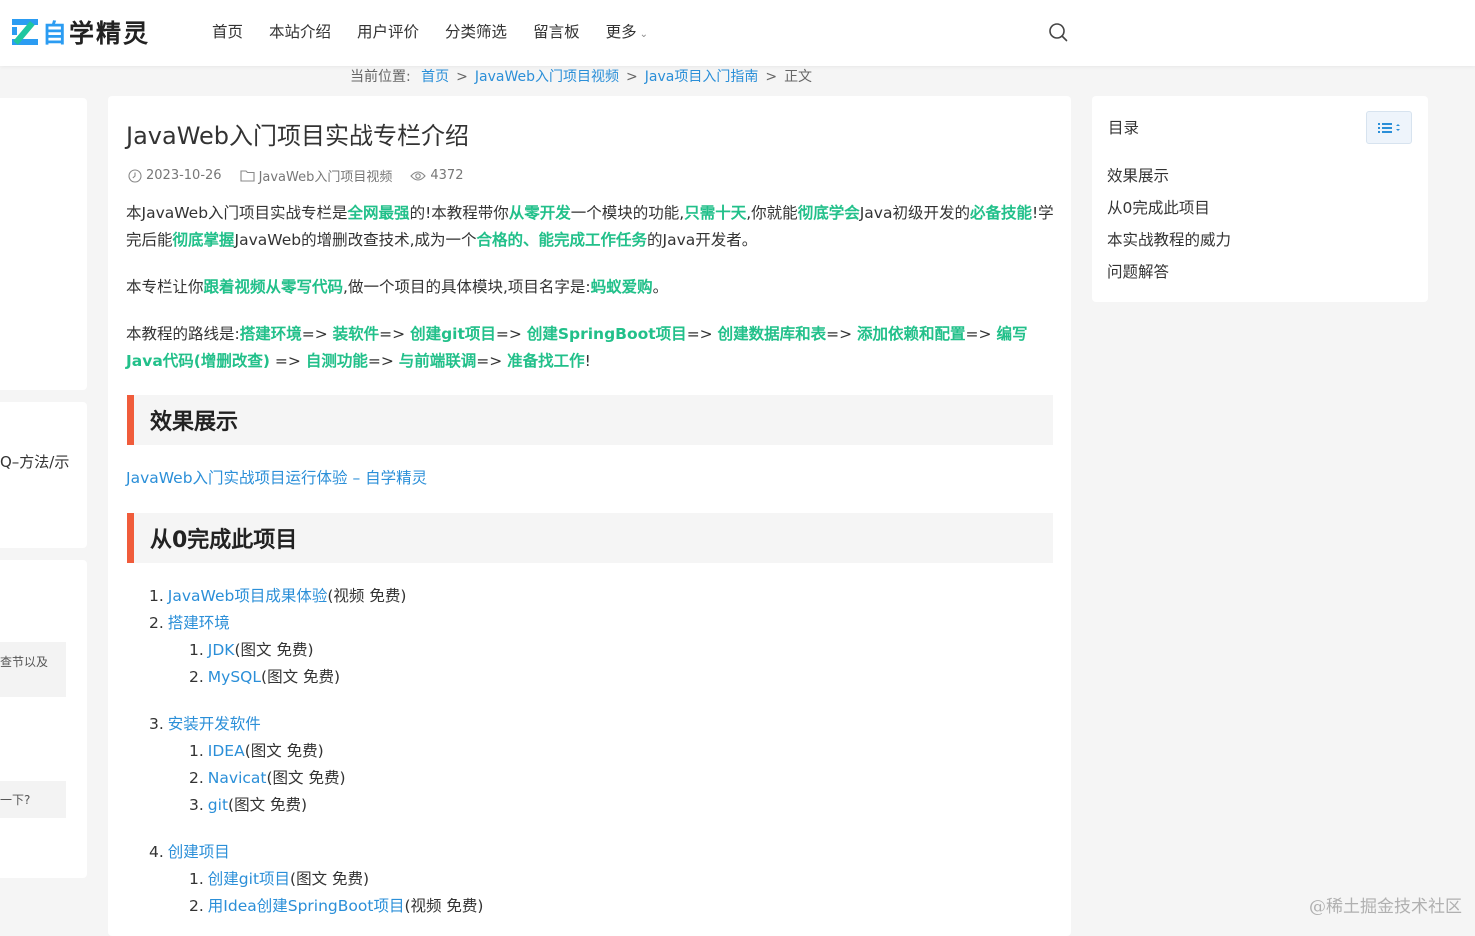 The width and height of the screenshot is (1475, 936). I want to click on highlight-text: 创建git项目, so click(453, 334).